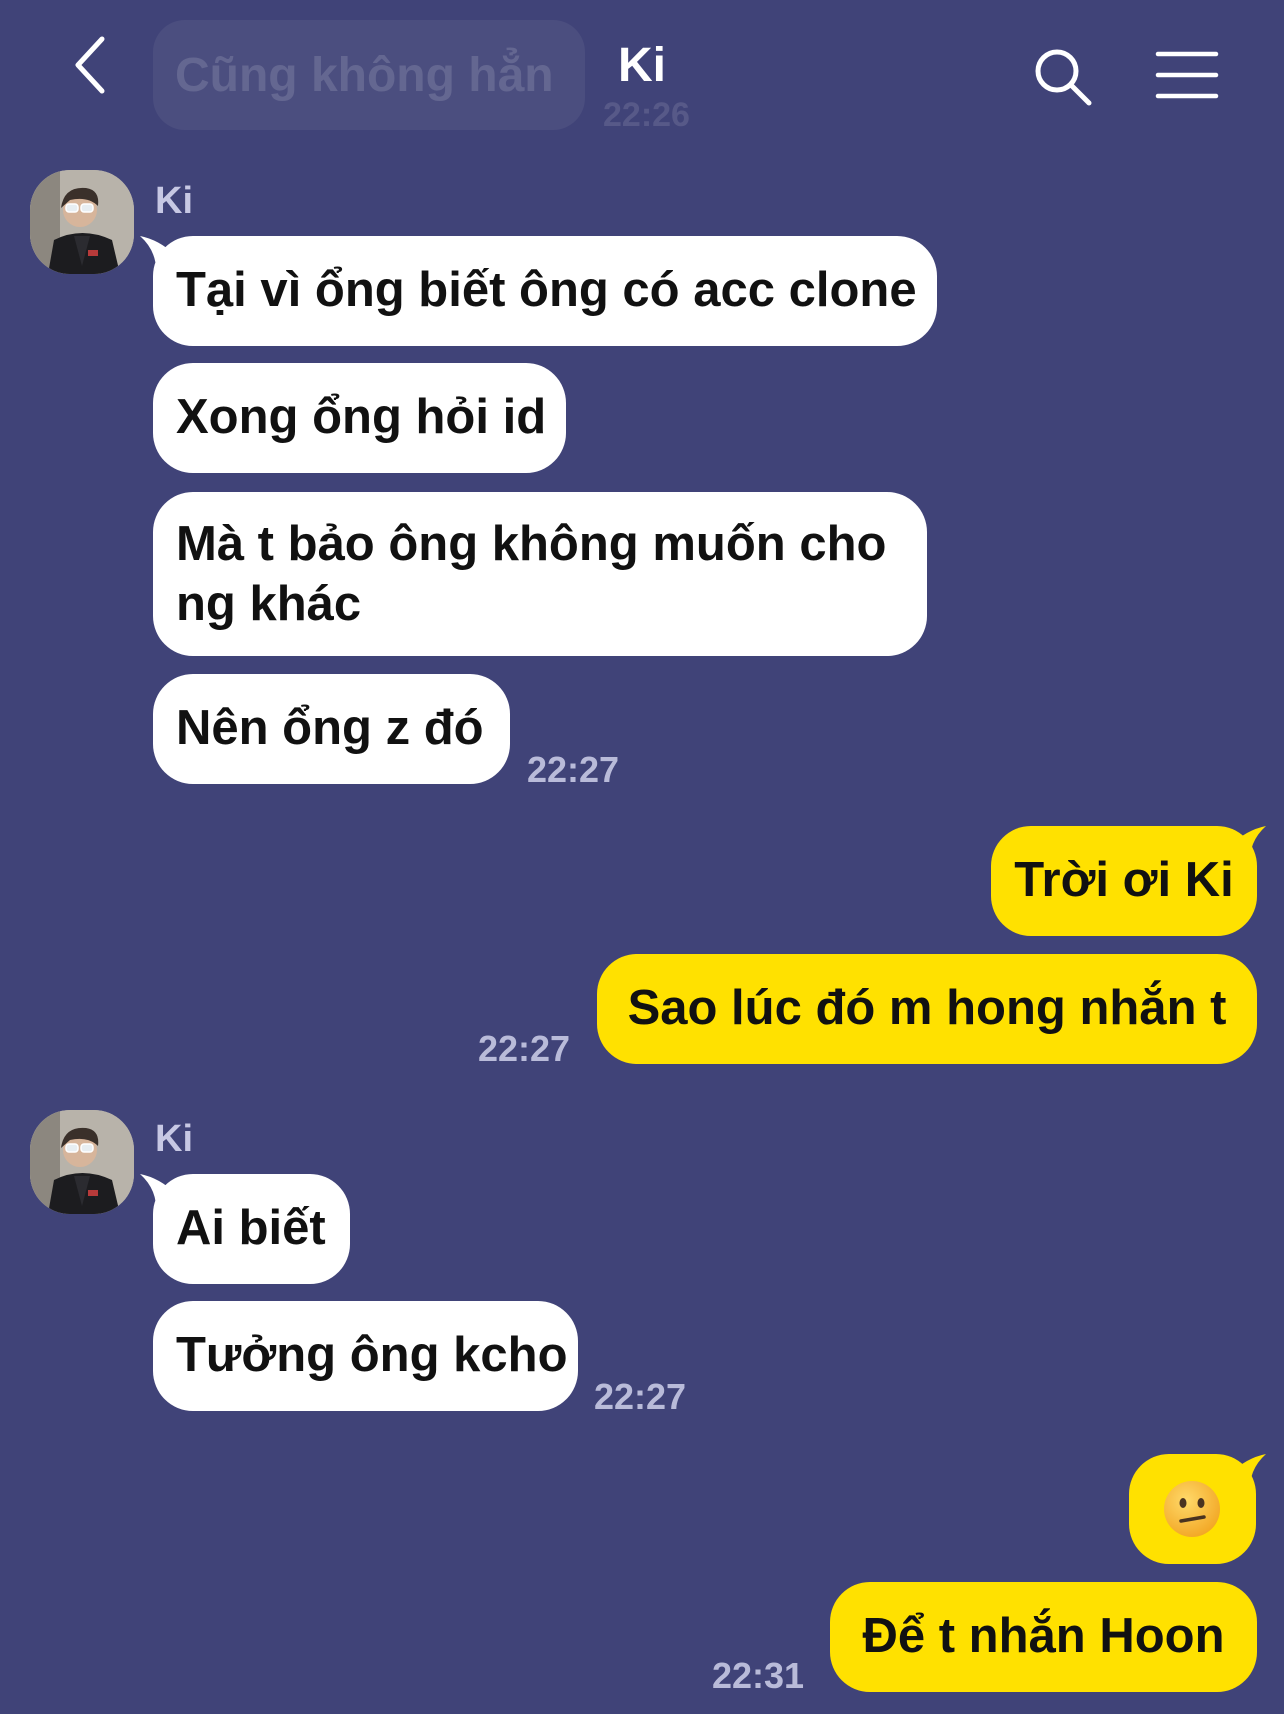  I want to click on chevron-left-icon, so click(90, 65).